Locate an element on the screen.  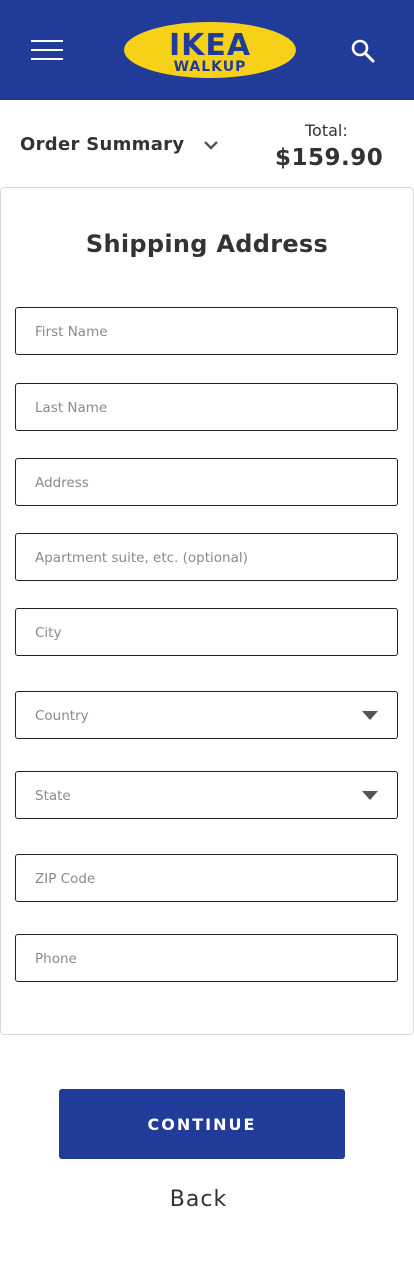
hamburger-menu-icon is located at coordinates (47, 50).